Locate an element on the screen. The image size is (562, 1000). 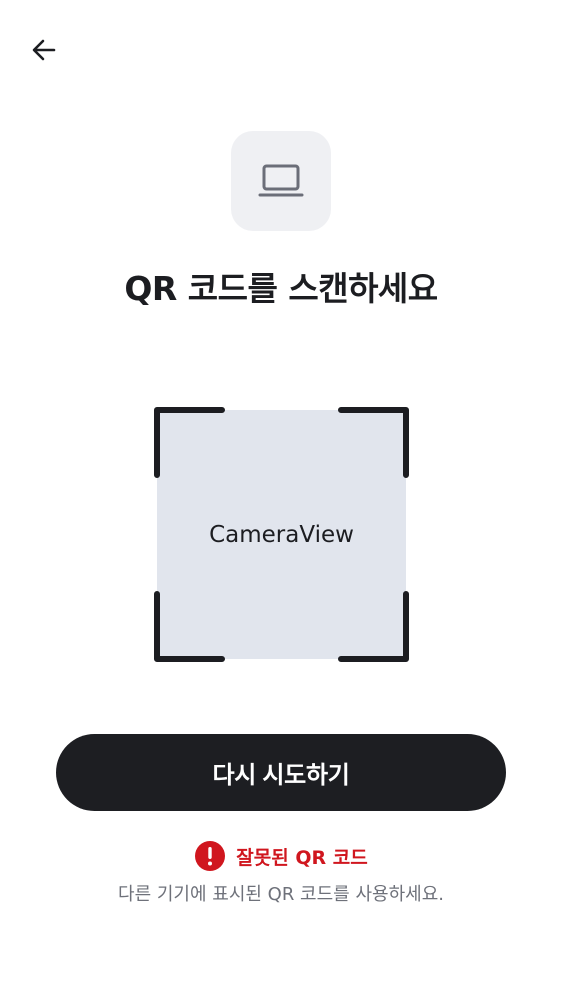
corner-top-right is located at coordinates (373, 442).